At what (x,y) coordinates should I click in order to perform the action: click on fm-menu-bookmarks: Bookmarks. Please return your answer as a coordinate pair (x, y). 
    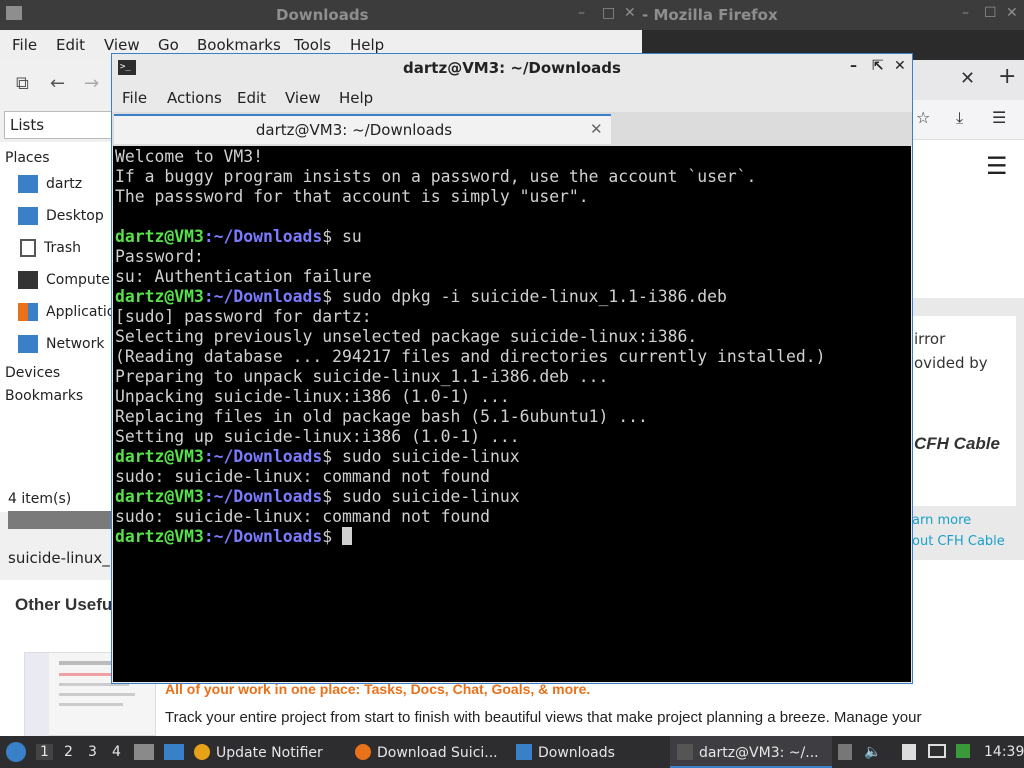
    Looking at the image, I should click on (239, 45).